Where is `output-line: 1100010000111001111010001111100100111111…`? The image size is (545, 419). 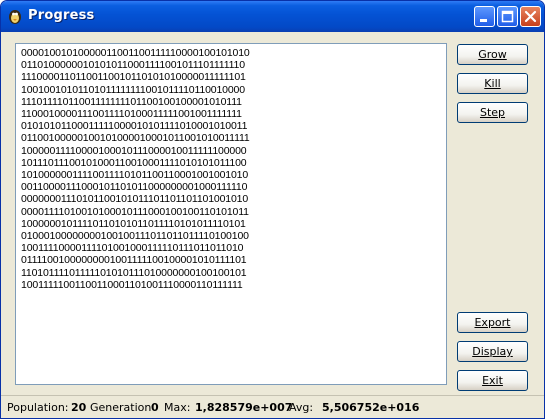
output-line: 1100010000111001111010001111100100111111… is located at coordinates (131, 114).